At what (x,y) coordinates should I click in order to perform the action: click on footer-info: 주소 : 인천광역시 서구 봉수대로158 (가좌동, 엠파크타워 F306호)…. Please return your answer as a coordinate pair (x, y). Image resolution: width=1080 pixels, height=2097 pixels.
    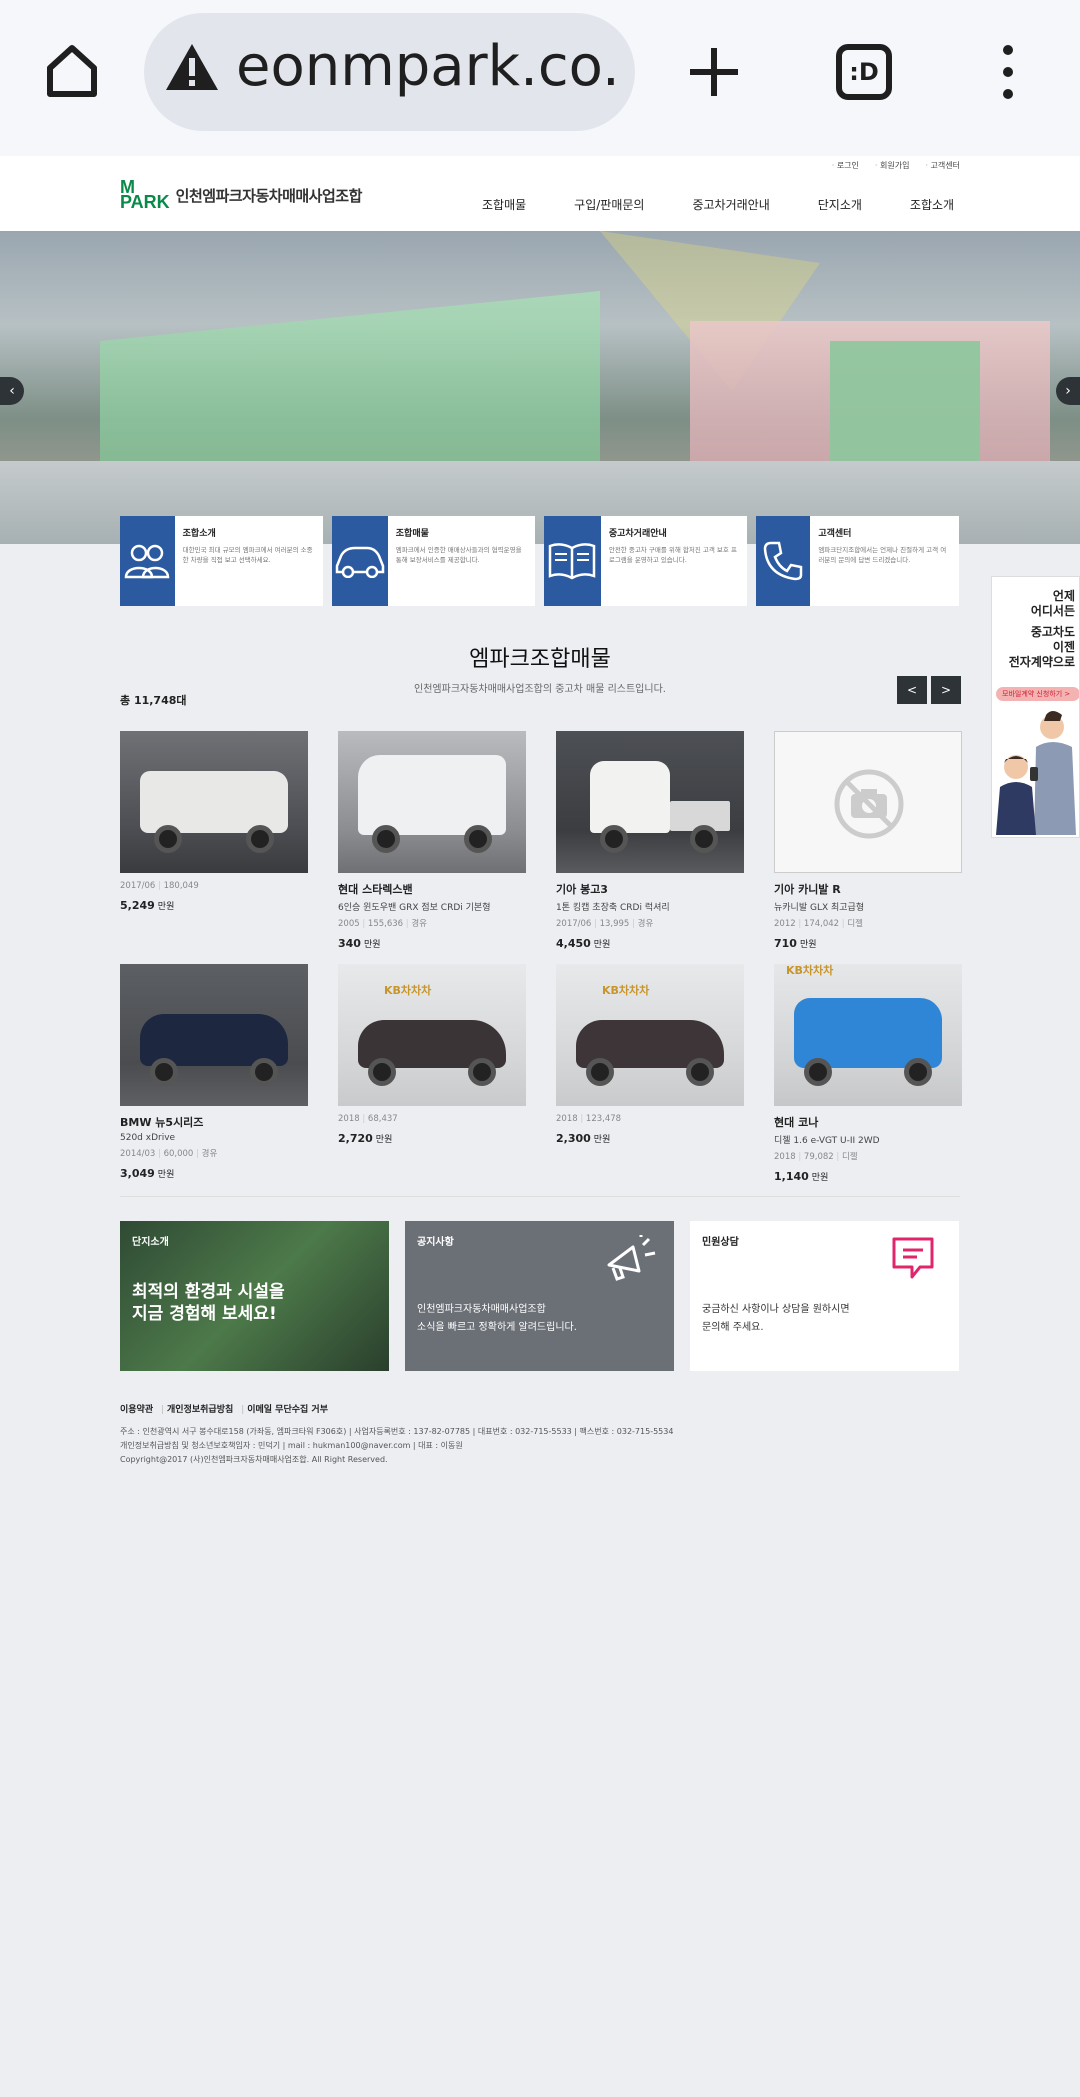
    Looking at the image, I should click on (397, 1445).